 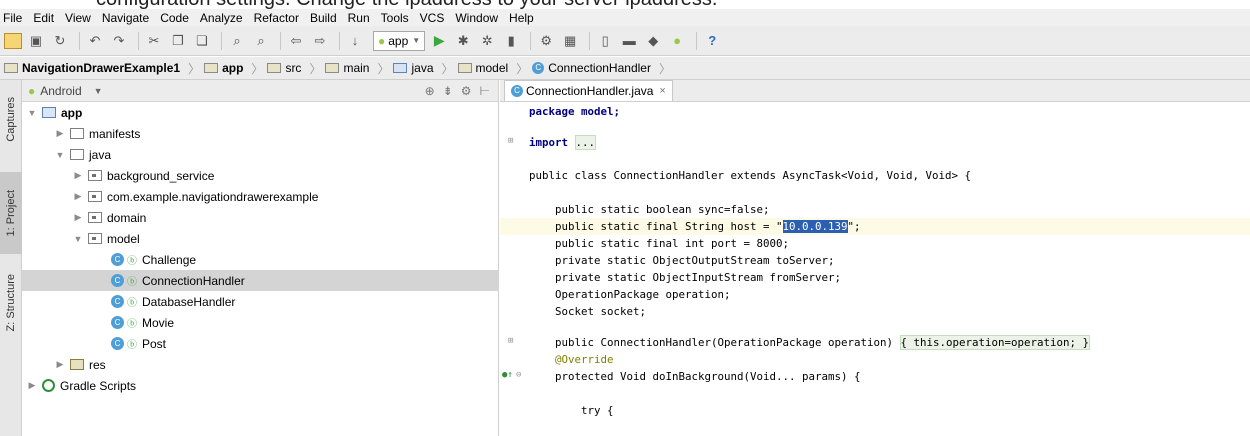 I want to click on folder-icon, so click(x=77, y=154).